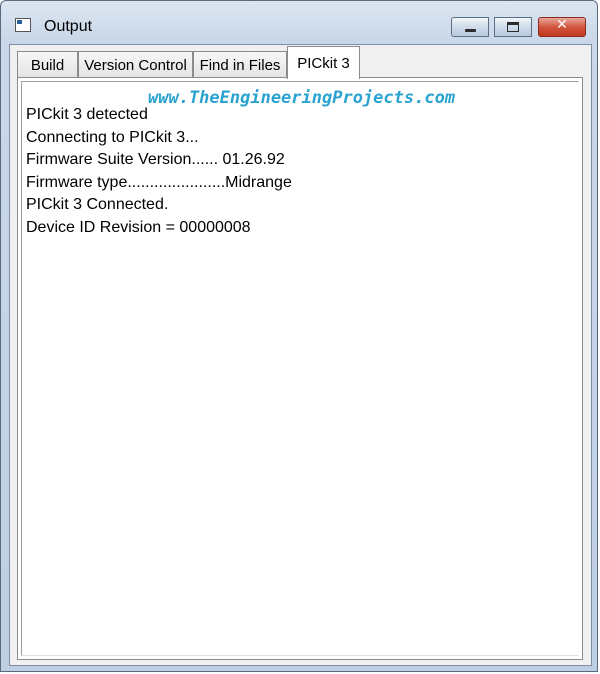 The image size is (600, 674). Describe the element at coordinates (23, 25) in the screenshot. I see `app-window-icon` at that location.